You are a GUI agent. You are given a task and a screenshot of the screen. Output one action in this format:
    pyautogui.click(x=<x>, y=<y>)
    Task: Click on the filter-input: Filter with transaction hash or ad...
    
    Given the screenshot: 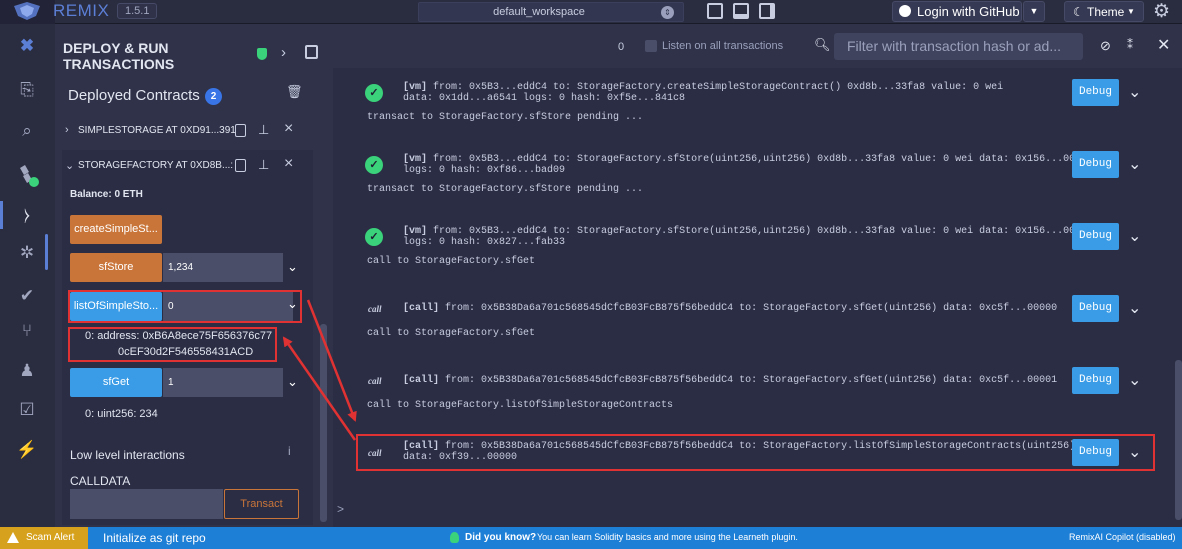 What is the action you would take?
    pyautogui.click(x=958, y=46)
    